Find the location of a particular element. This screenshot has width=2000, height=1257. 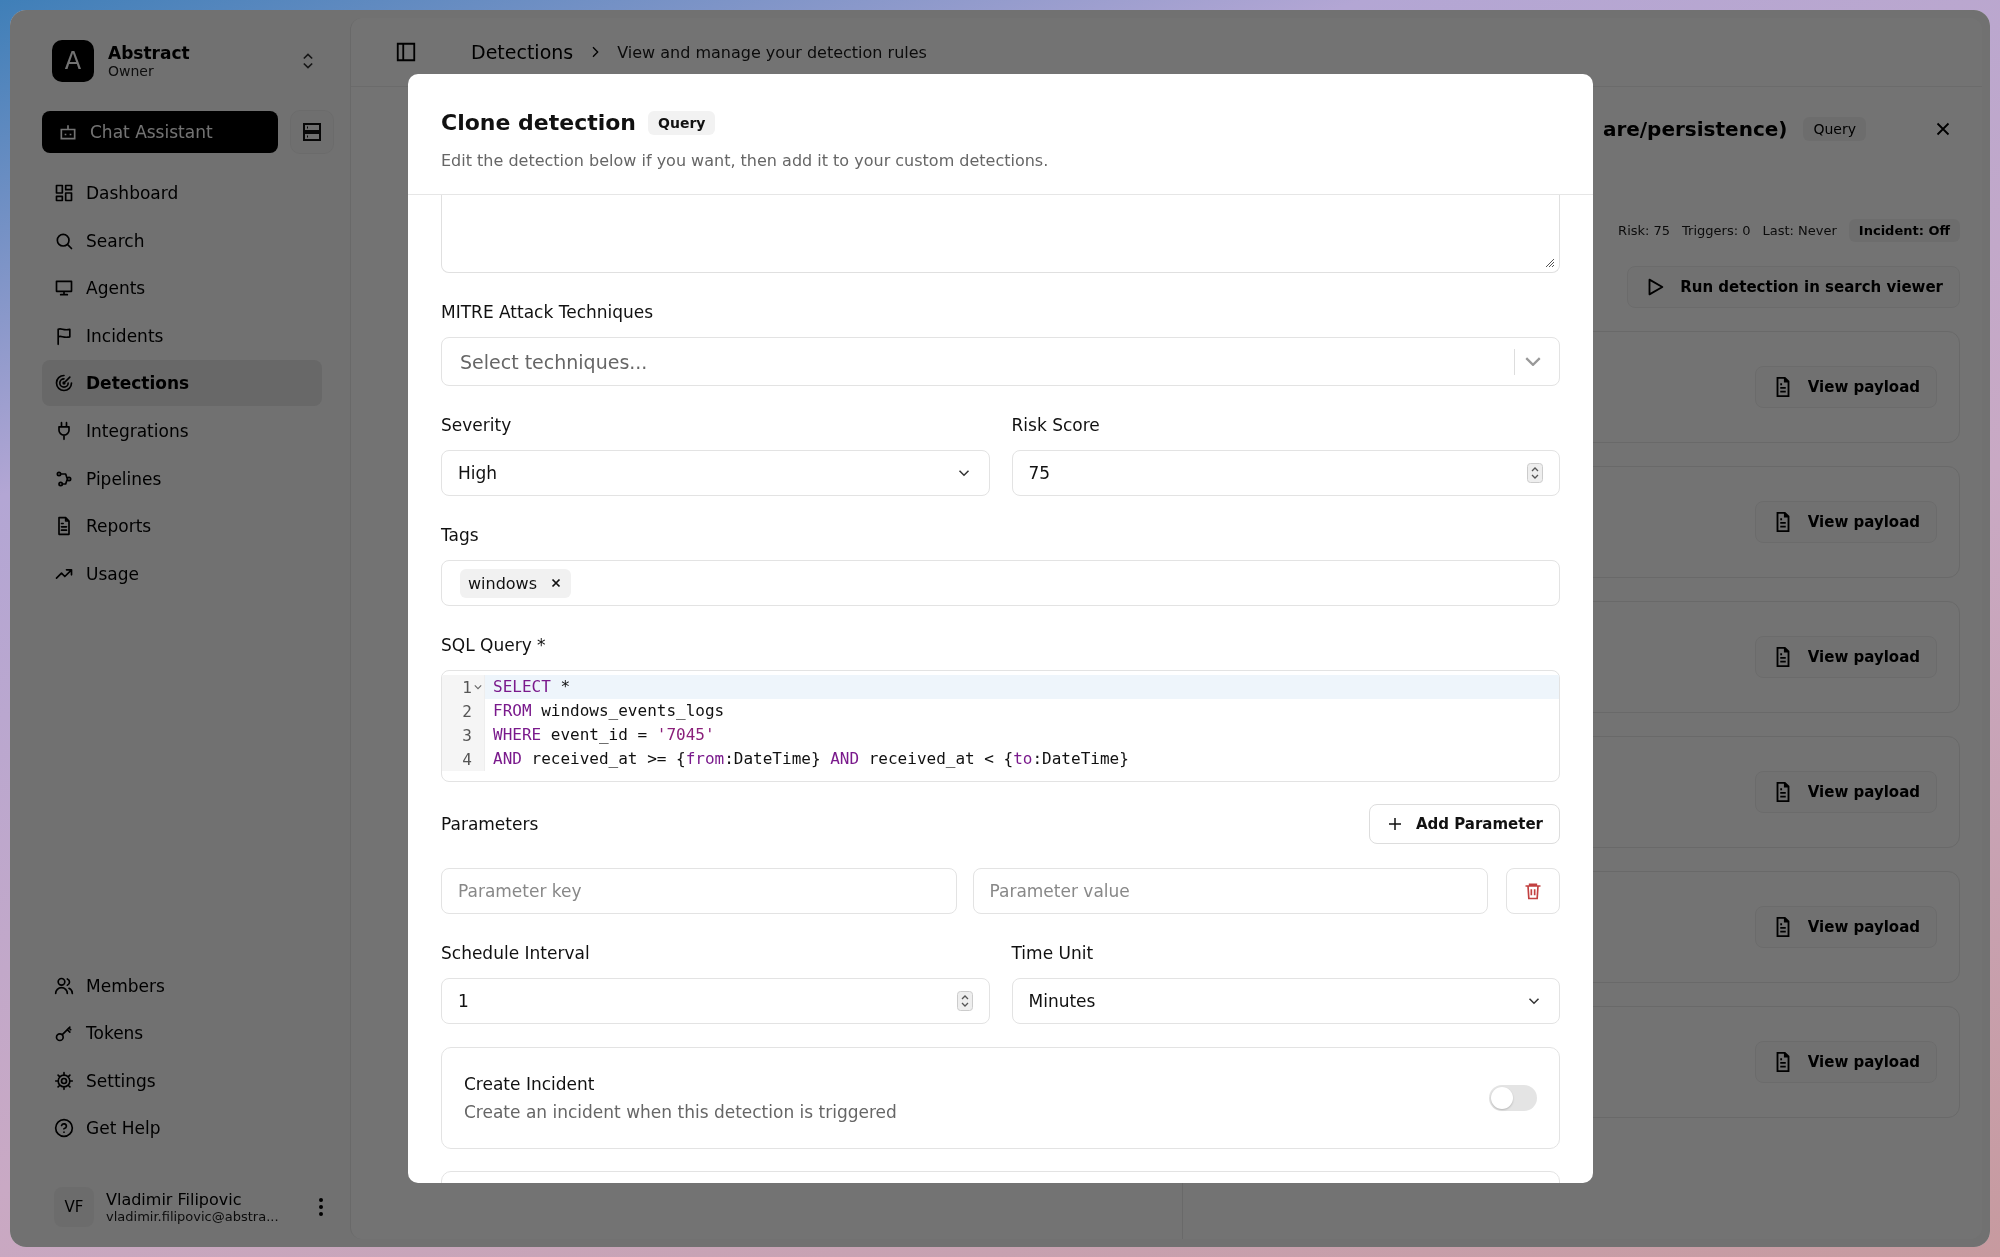

line-number: 4 is located at coordinates (467, 759).